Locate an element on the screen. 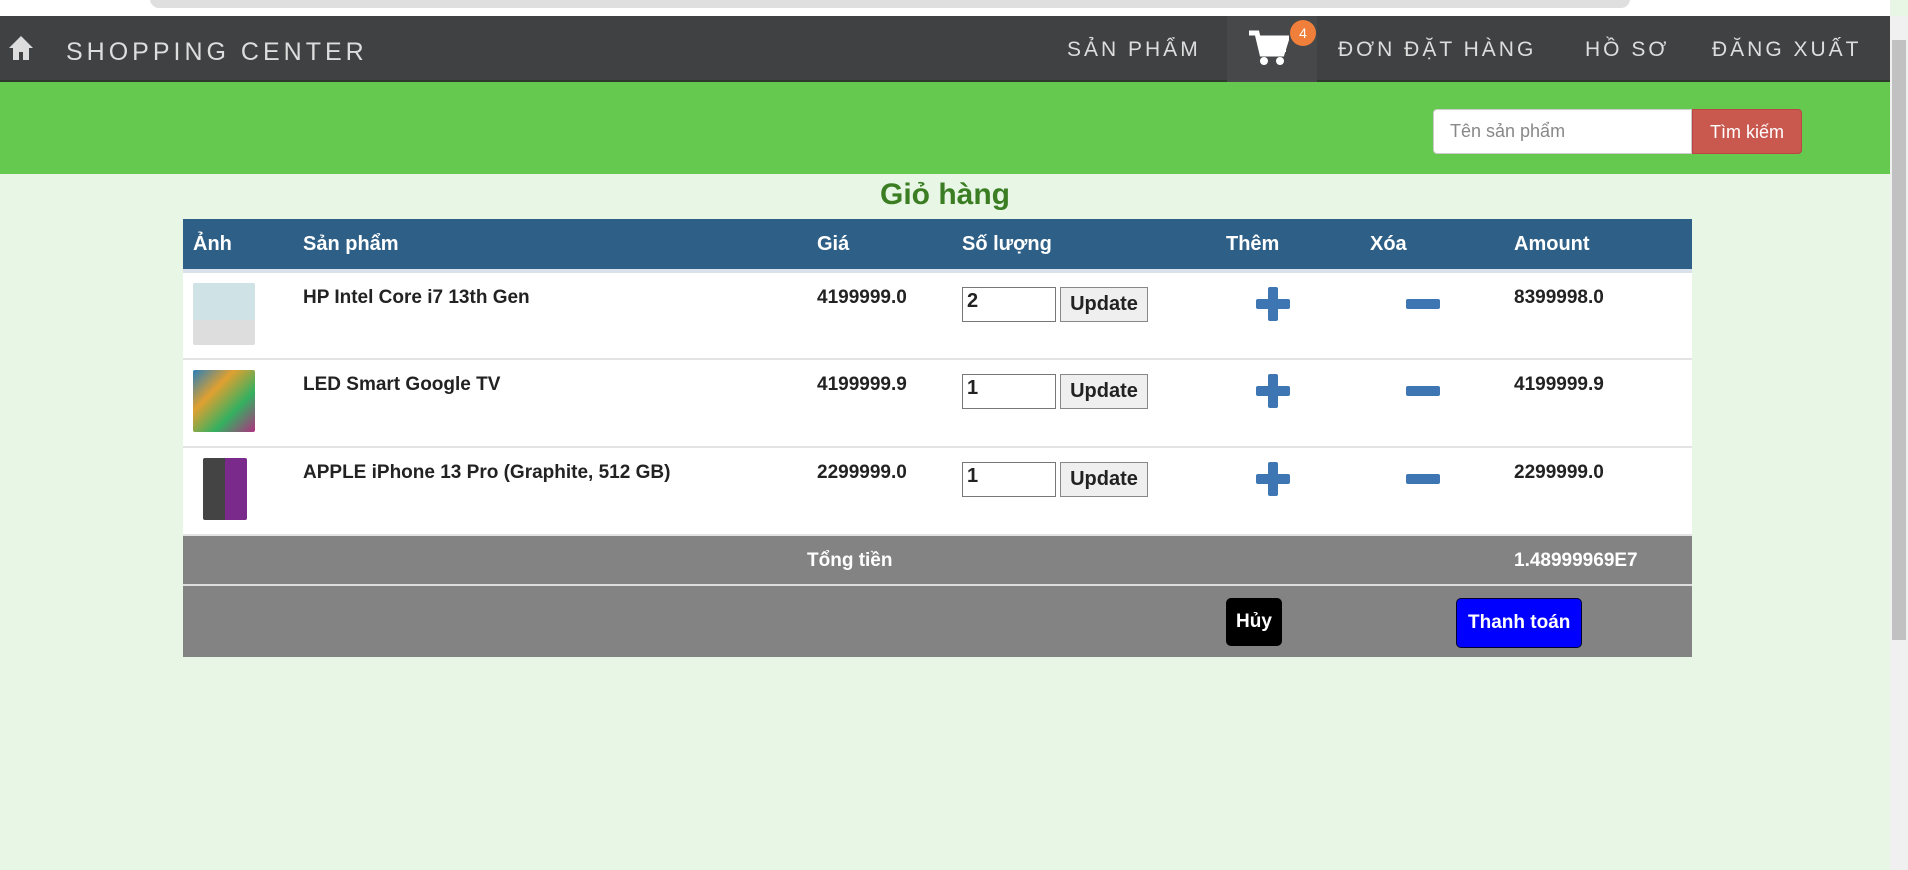 This screenshot has width=1908, height=870. col-product: Sản phẩm is located at coordinates (550, 246).